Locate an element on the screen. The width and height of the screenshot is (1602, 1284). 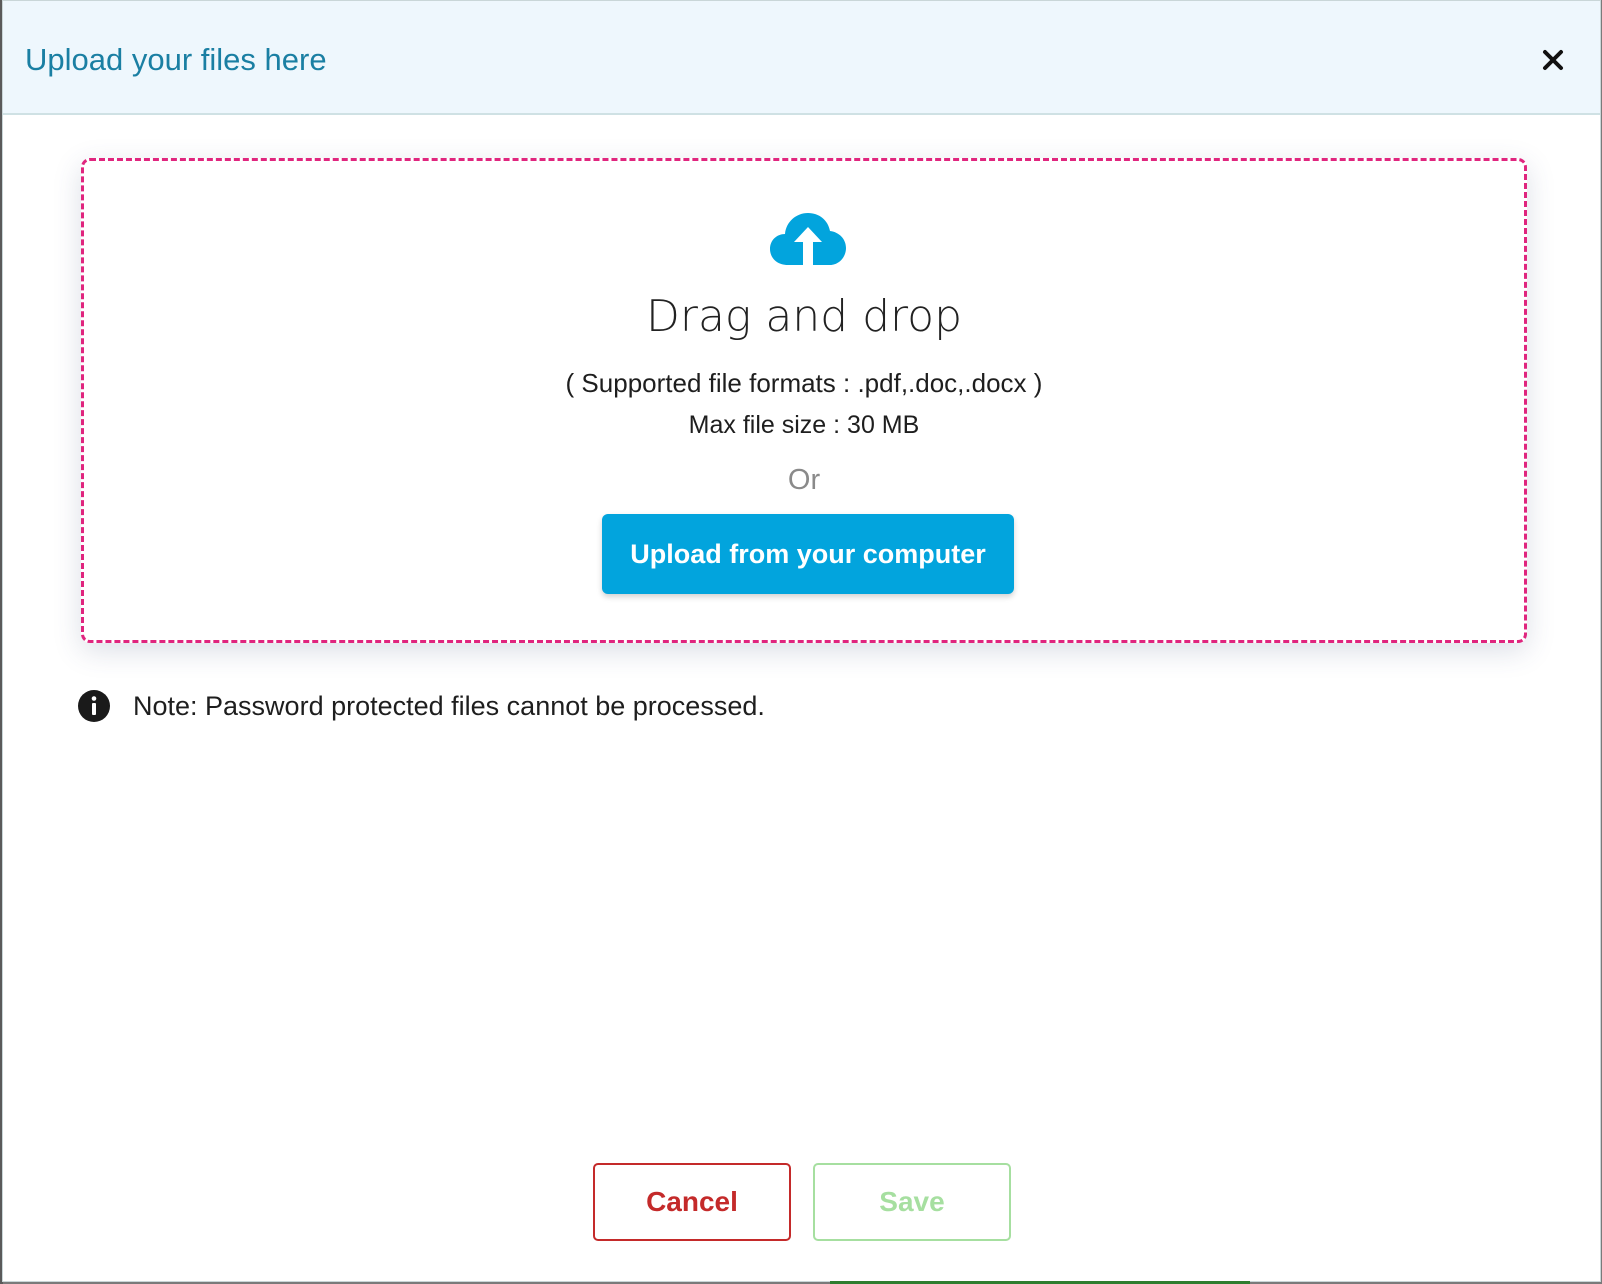
save-button: Save is located at coordinates (912, 1202).